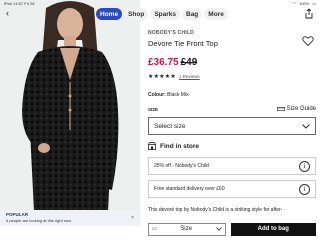 The image size is (320, 240). What do you see at coordinates (232, 109) in the screenshot?
I see `size-label-row: SIZE Size Guide` at bounding box center [232, 109].